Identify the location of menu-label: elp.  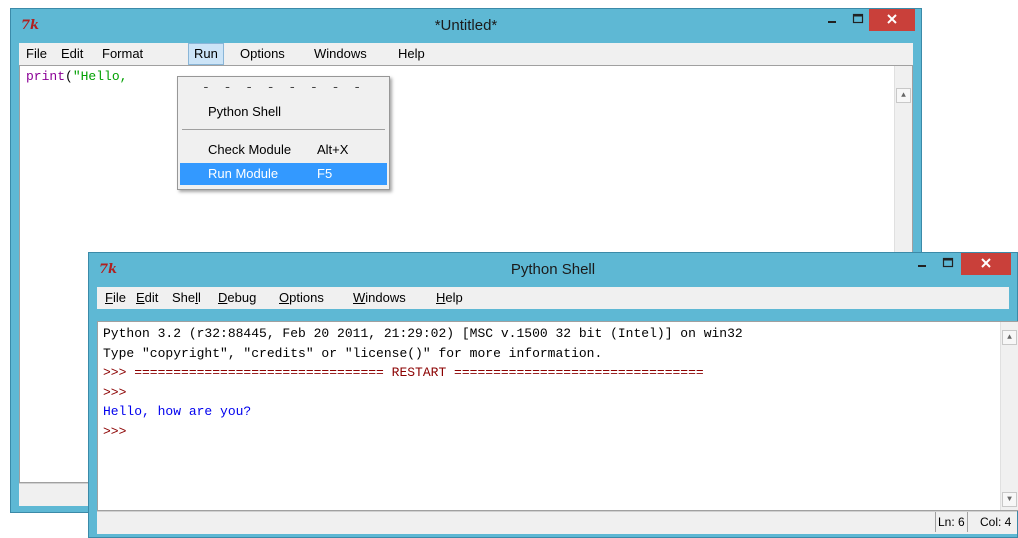
(454, 297).